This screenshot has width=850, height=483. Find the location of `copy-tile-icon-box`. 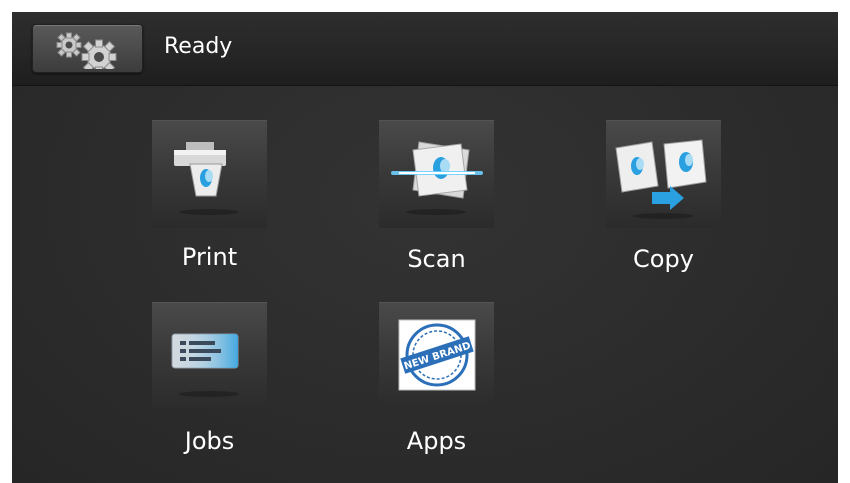

copy-tile-icon-box is located at coordinates (663, 174).